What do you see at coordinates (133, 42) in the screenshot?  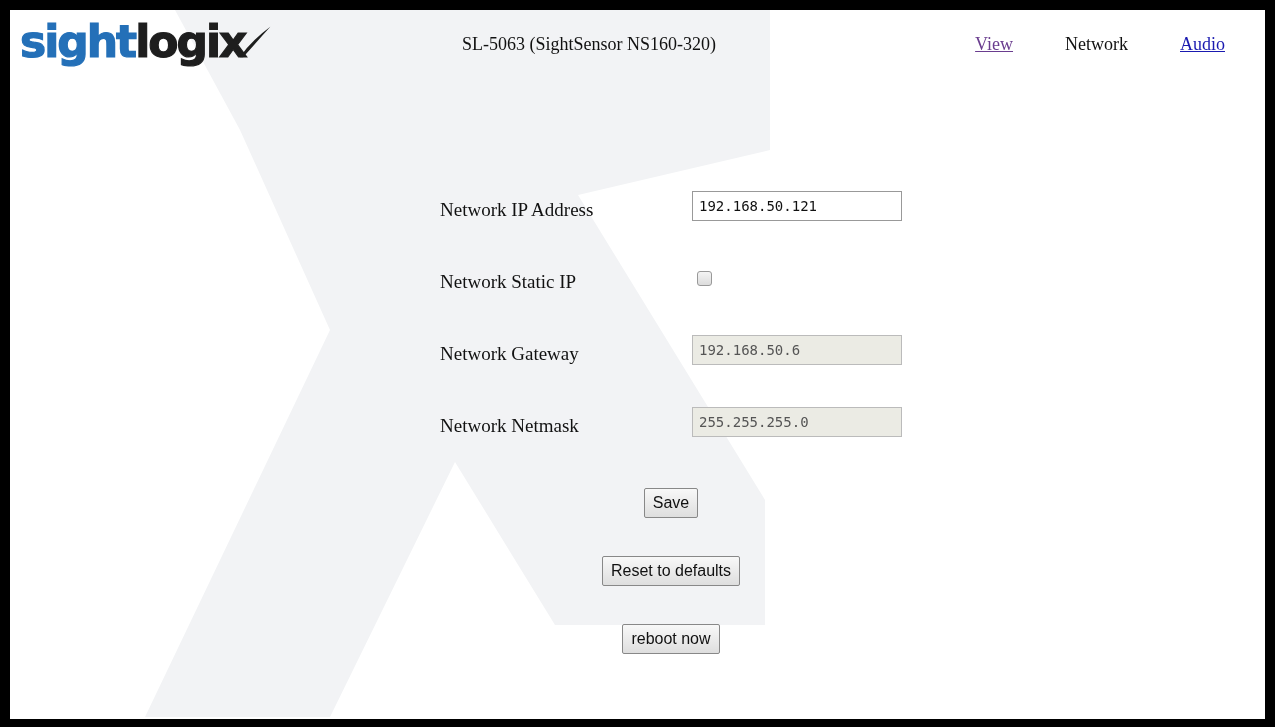 I see `logo: sightlogix` at bounding box center [133, 42].